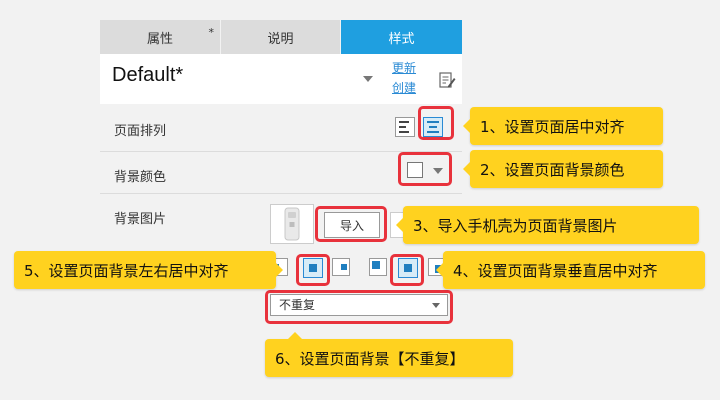 Image resolution: width=720 pixels, height=400 pixels. I want to click on callout-3: 3、导入手机壳为页面背景图片, so click(547, 225).